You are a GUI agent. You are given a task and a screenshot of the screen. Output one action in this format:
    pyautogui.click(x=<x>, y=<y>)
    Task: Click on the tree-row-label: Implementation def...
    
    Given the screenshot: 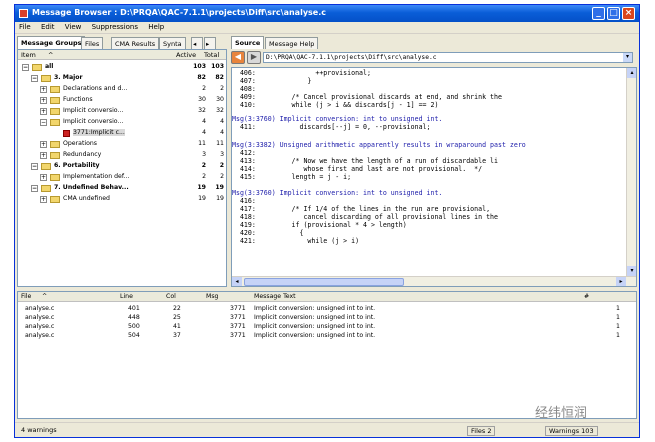 What is the action you would take?
    pyautogui.click(x=96, y=176)
    